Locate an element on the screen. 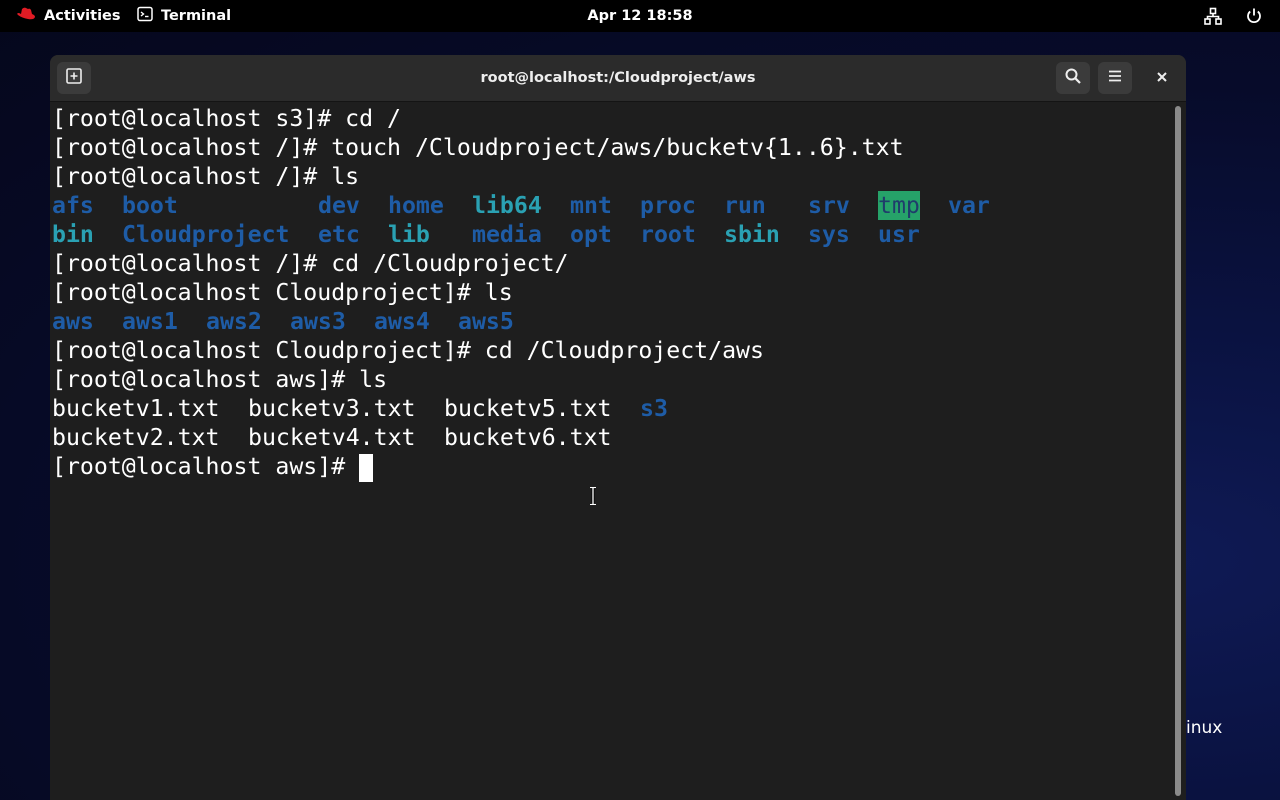  terminal-prompt-line: [root@localhost aws]# is located at coordinates (206, 466).